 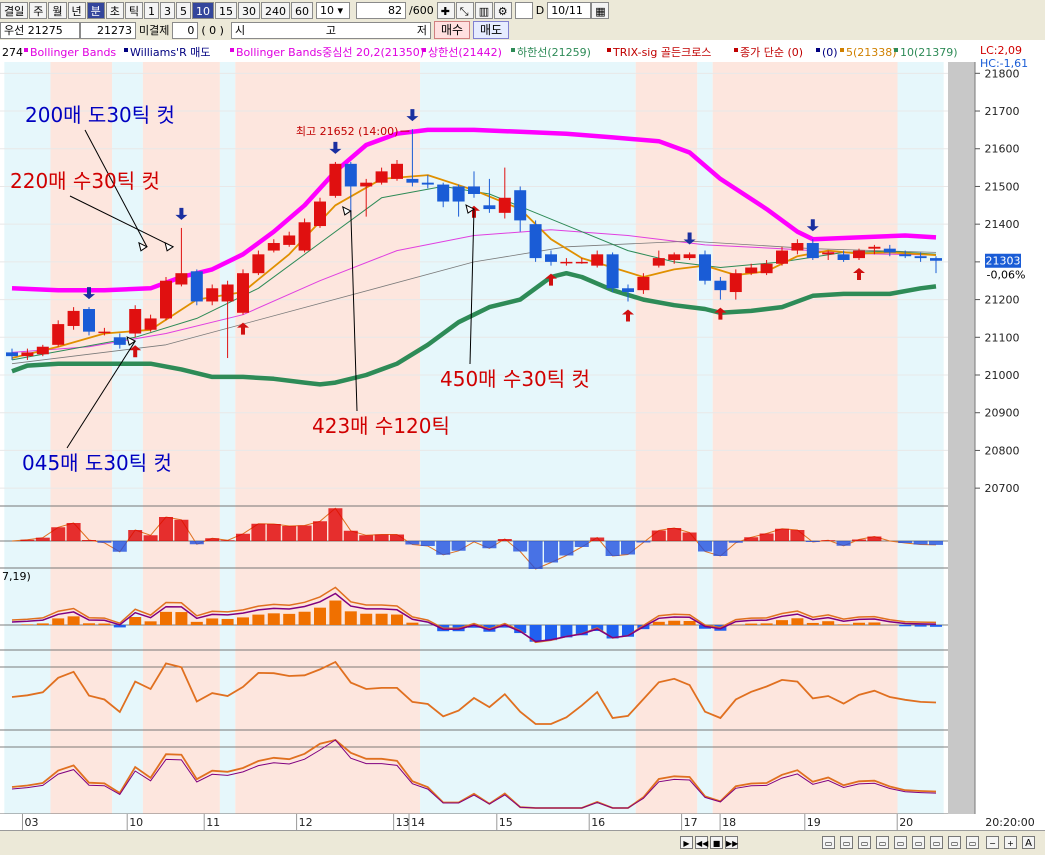 What do you see at coordinates (115, 10) in the screenshot?
I see `period-button-5: 초` at bounding box center [115, 10].